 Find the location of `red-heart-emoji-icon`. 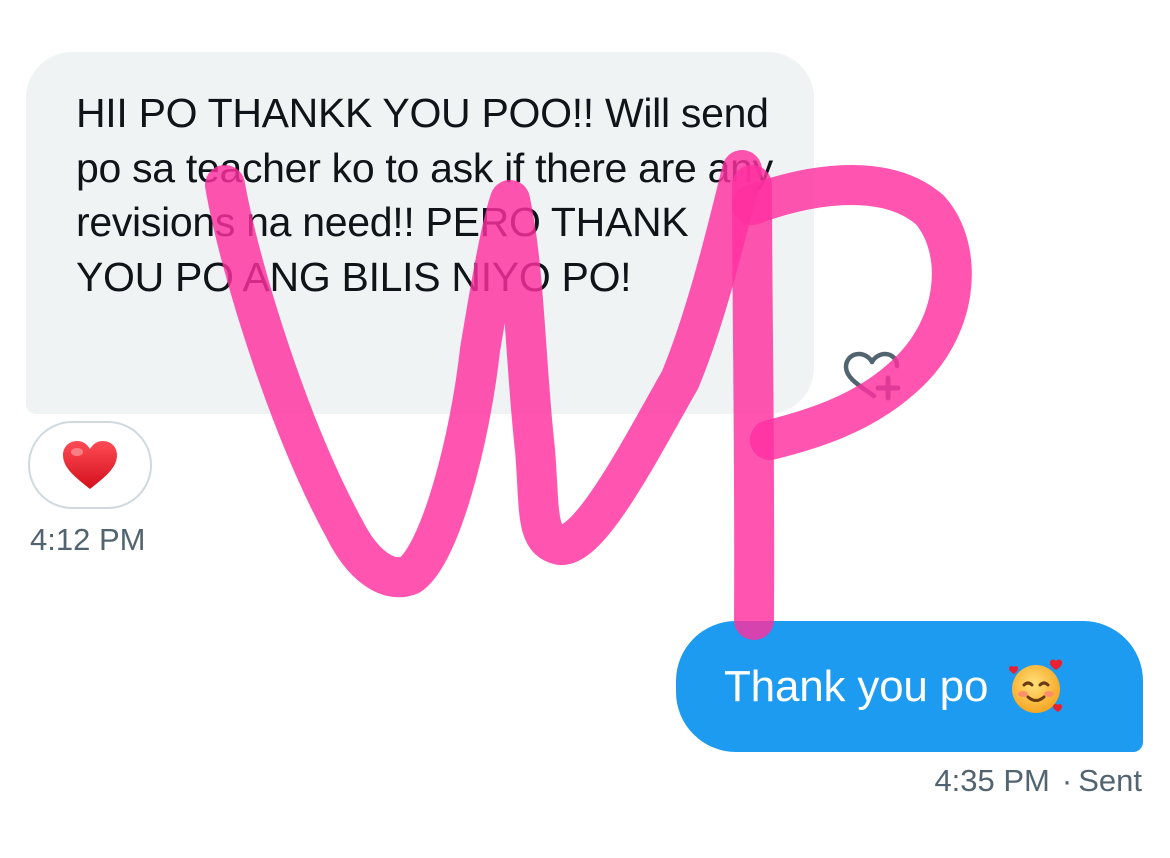

red-heart-emoji-icon is located at coordinates (90, 465).